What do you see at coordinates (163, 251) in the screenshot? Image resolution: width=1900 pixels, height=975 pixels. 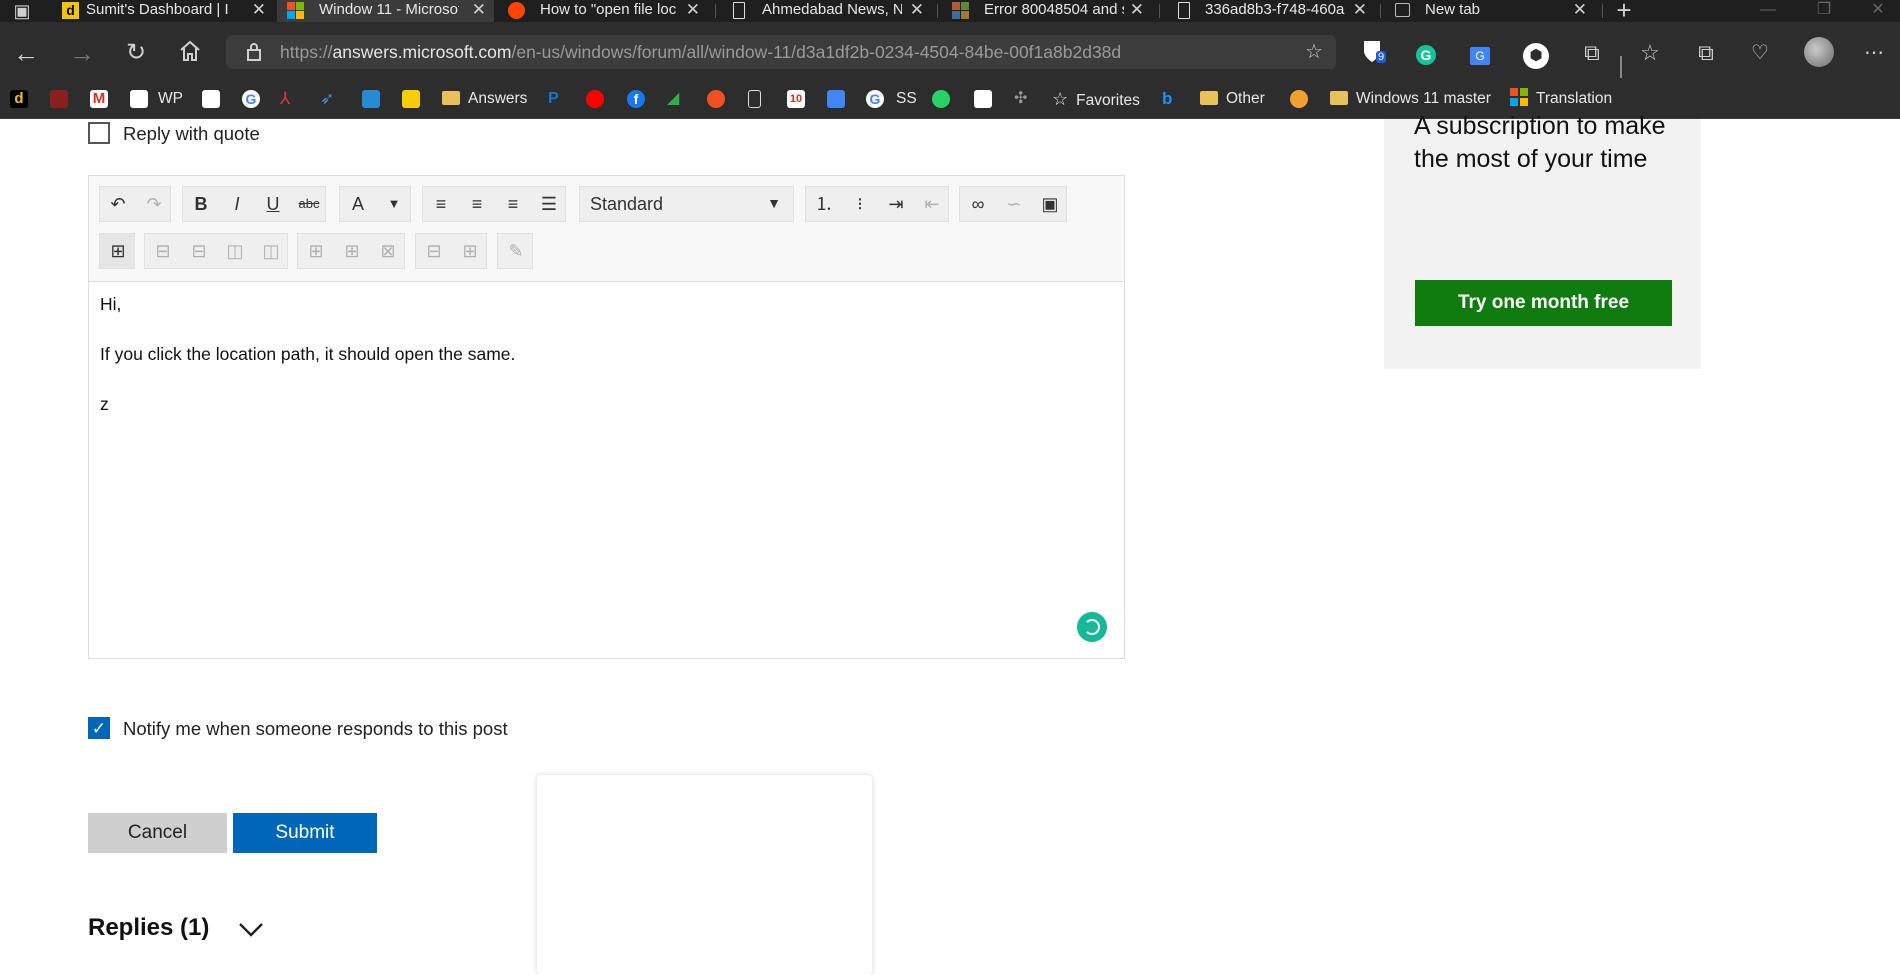 I see `insert-row-above-icon: ⊟` at bounding box center [163, 251].